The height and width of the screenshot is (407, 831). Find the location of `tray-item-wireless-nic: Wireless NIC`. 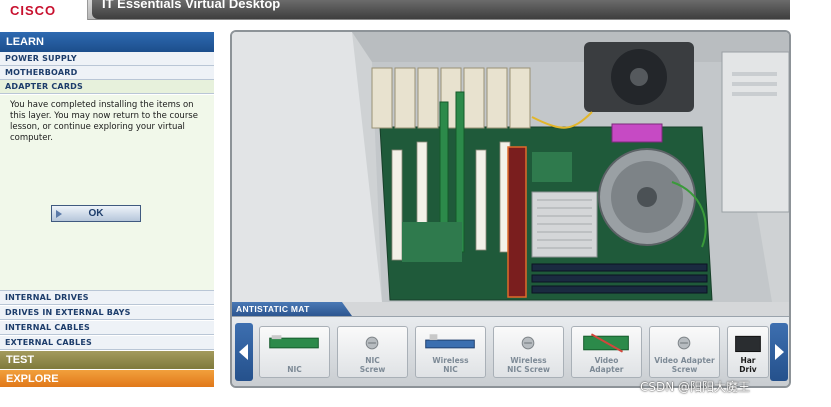

tray-item-wireless-nic: Wireless NIC is located at coordinates (450, 352).